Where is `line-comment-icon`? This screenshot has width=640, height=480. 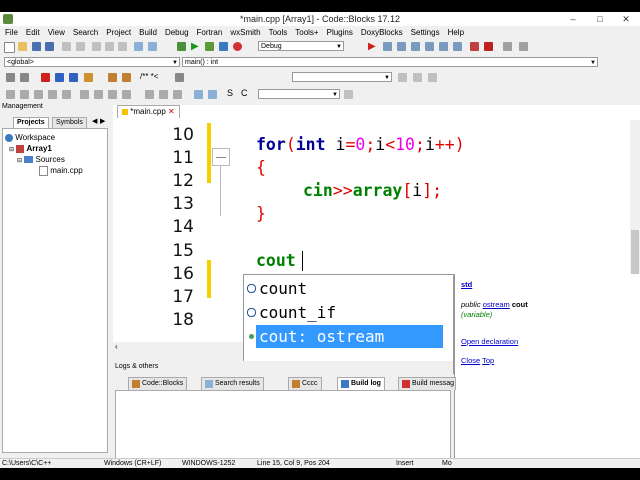 line-comment-icon is located at coordinates (179, 77).